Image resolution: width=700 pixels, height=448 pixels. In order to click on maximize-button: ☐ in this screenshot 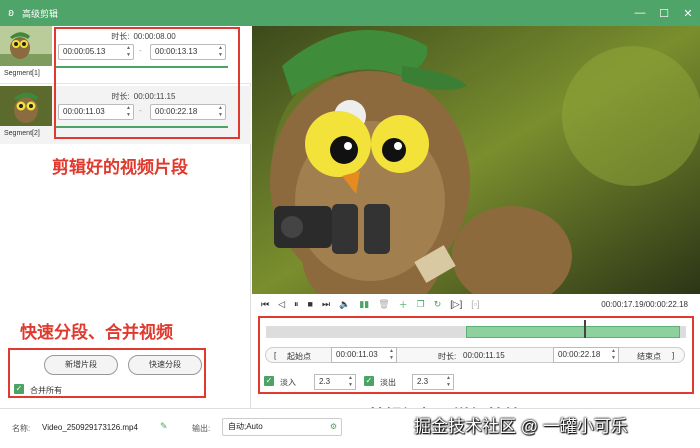, I will do `click(664, 13)`.